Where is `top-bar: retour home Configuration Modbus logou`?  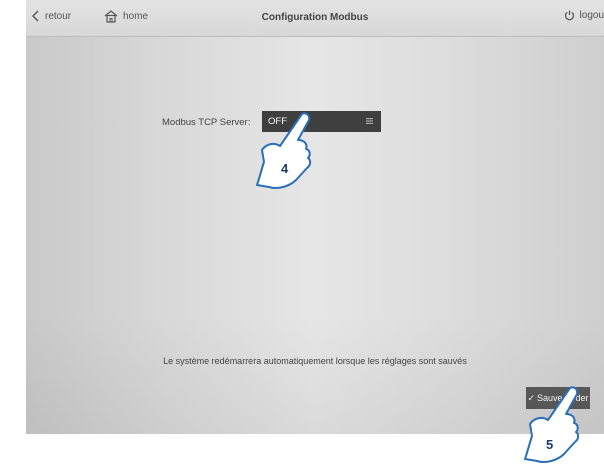
top-bar: retour home Configuration Modbus logou is located at coordinates (315, 18).